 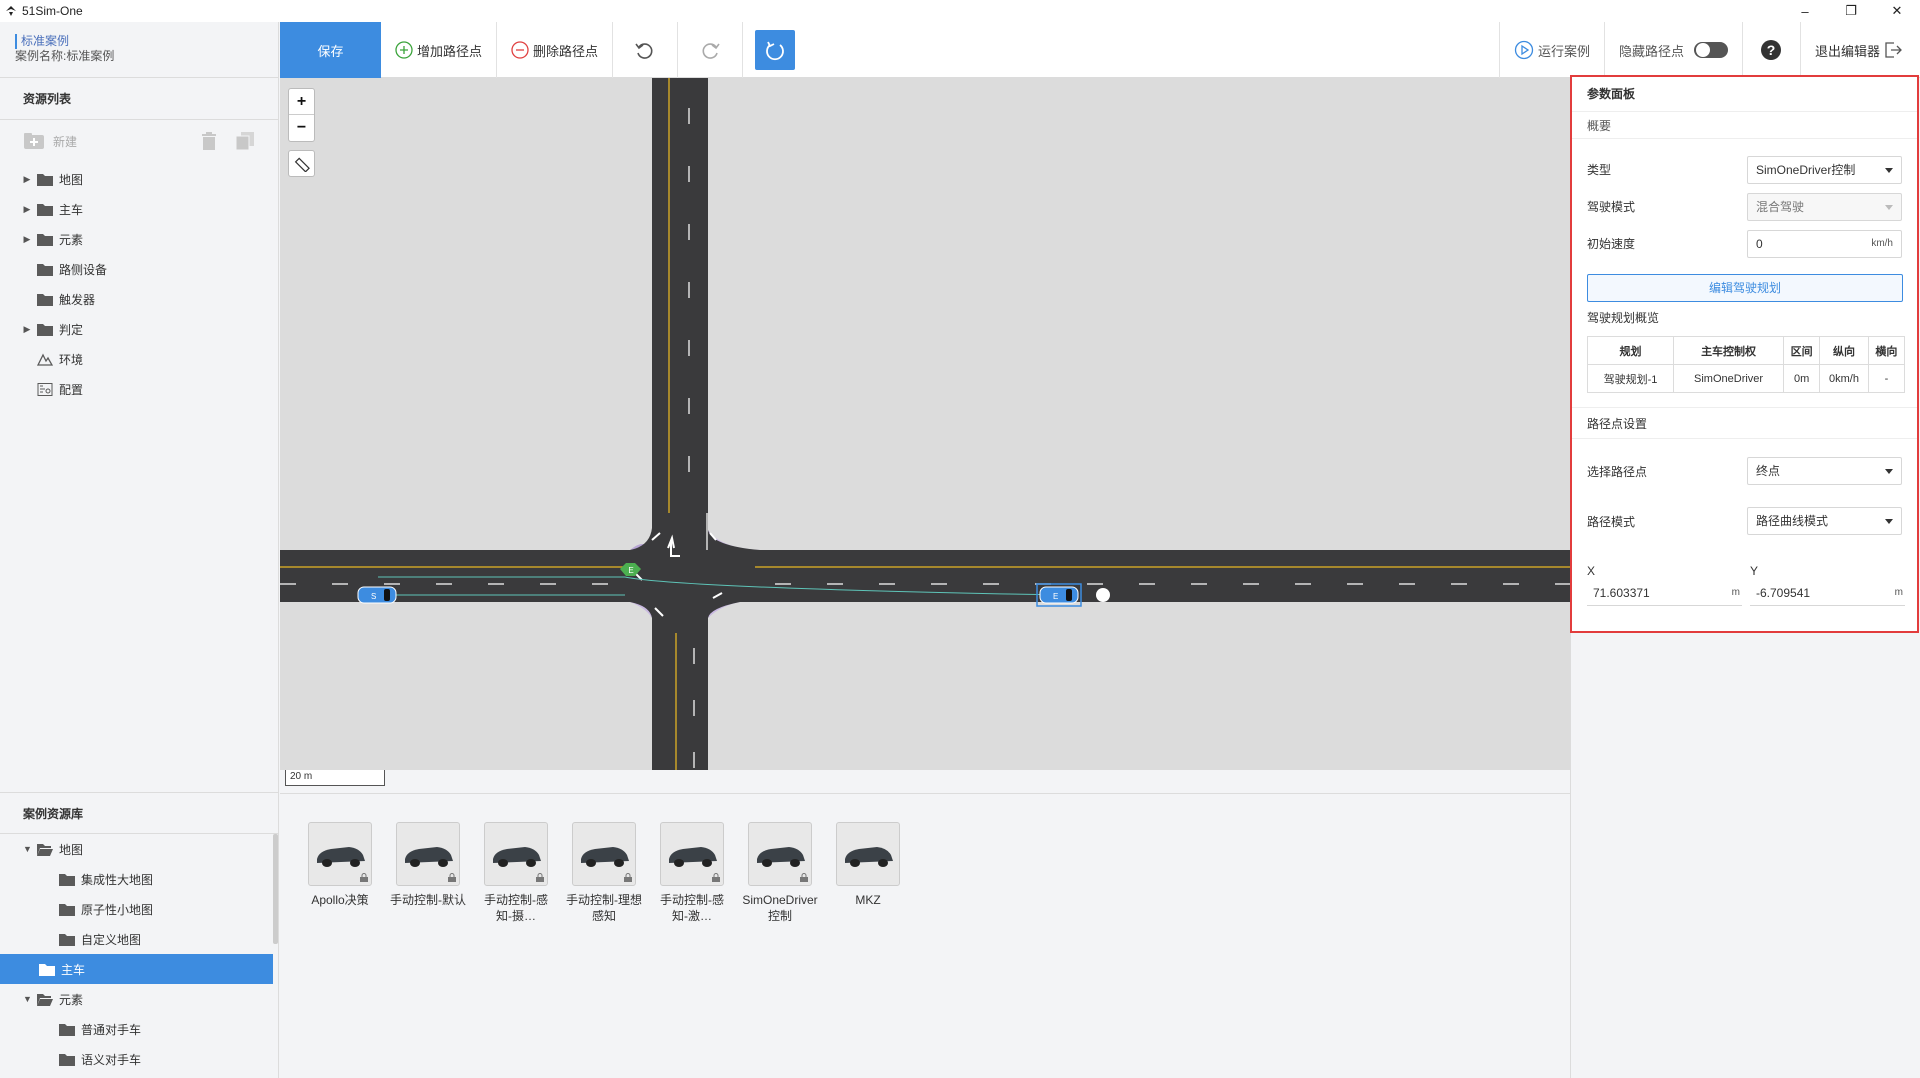 I want to click on init-speed-input: 0 km/h, so click(x=1824, y=243).